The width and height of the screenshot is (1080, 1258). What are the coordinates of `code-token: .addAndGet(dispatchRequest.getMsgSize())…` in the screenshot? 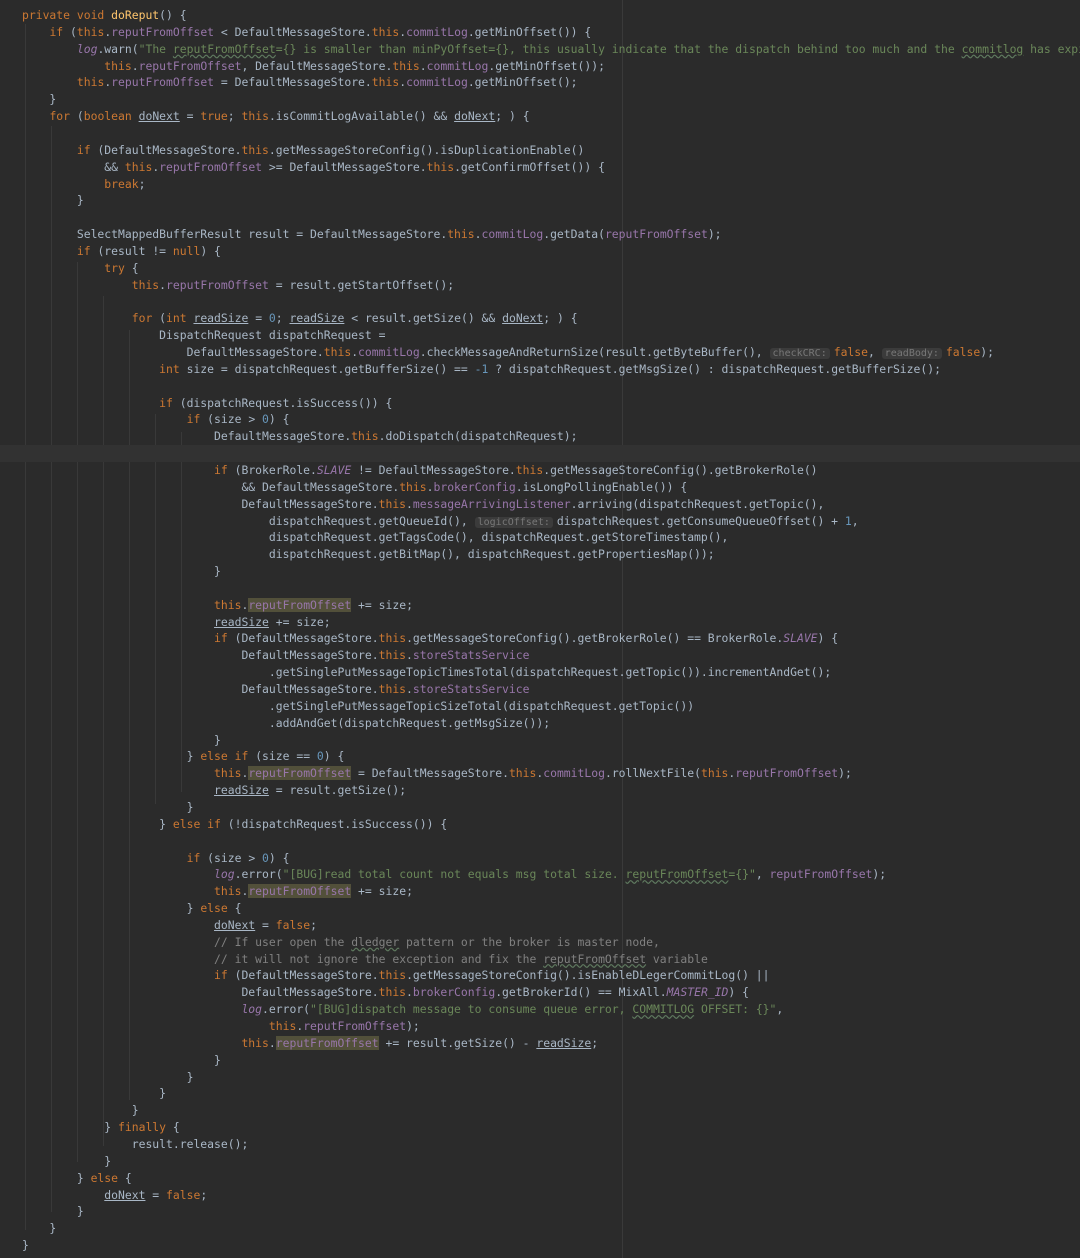 It's located at (286, 722).